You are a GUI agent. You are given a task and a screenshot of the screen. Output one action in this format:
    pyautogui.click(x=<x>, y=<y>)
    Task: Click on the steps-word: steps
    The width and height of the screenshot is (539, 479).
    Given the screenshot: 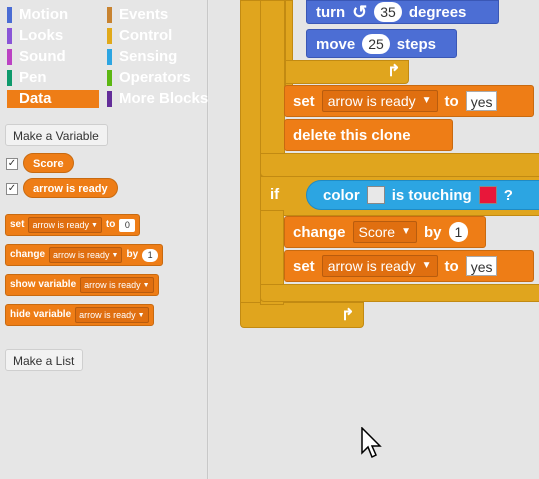 What is the action you would take?
    pyautogui.click(x=416, y=44)
    